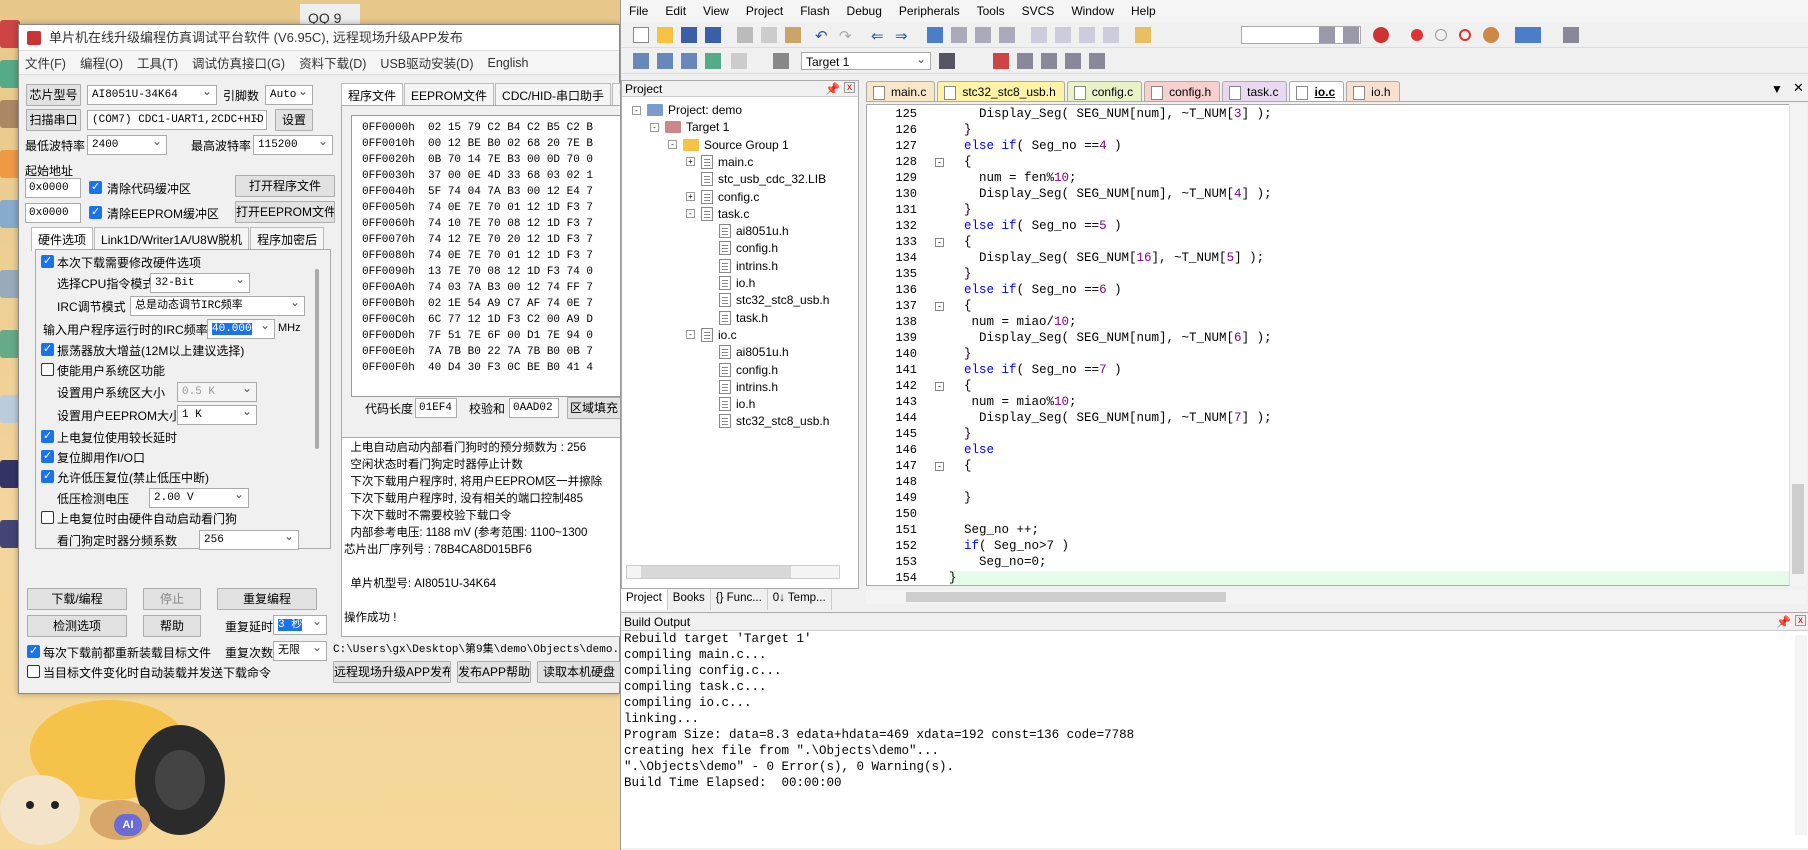 The height and width of the screenshot is (850, 1808). What do you see at coordinates (267, 599) in the screenshot?
I see `repeat-program-button: 重复编程` at bounding box center [267, 599].